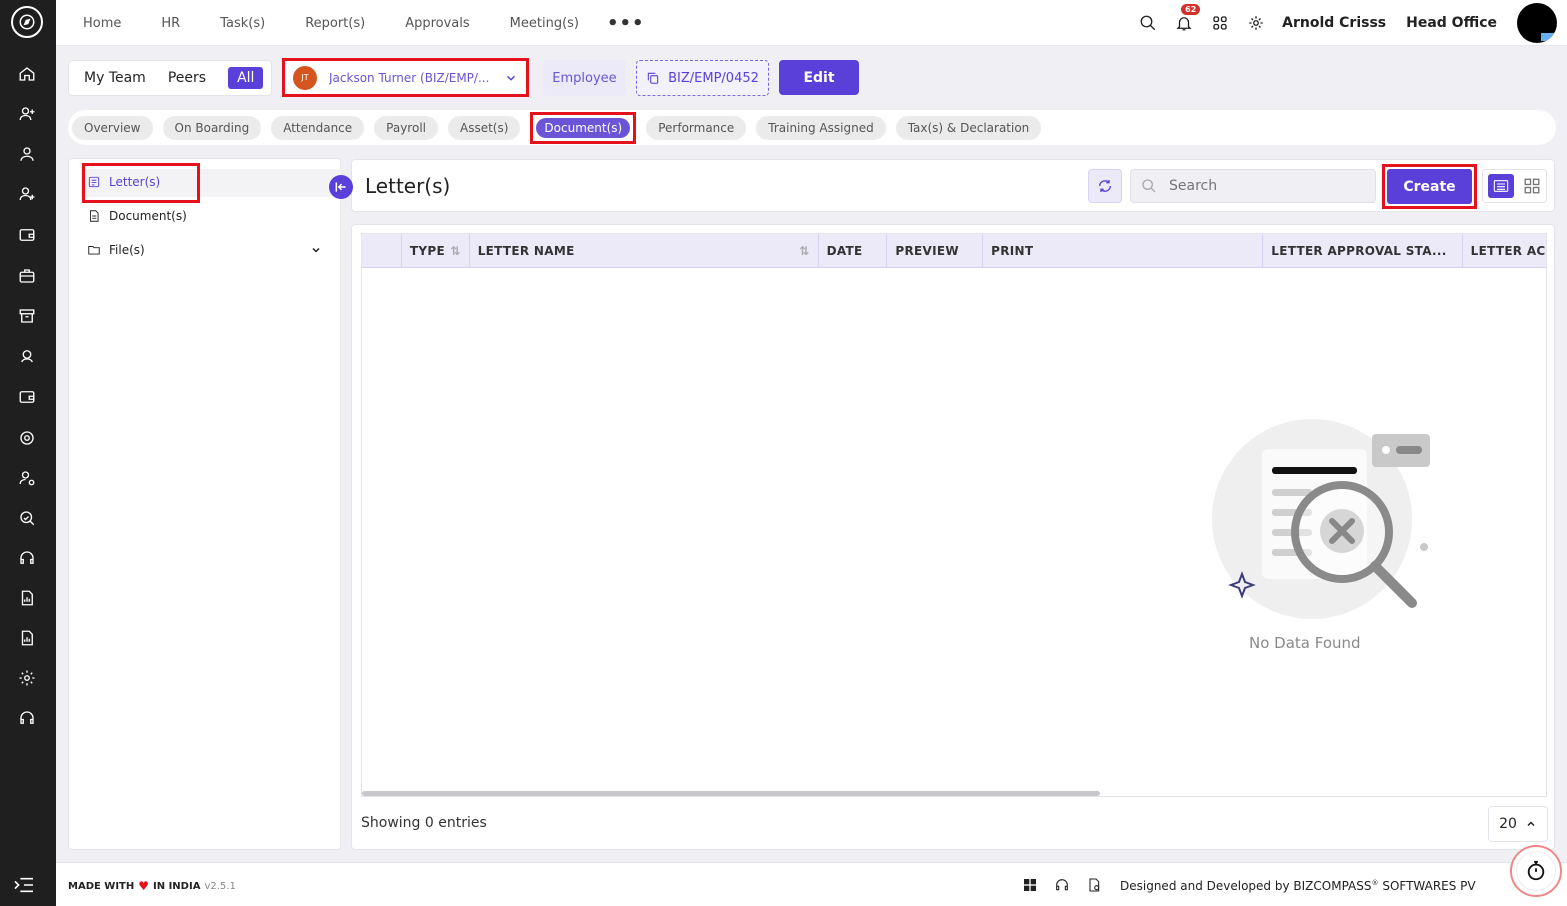  What do you see at coordinates (408, 186) in the screenshot?
I see `page-title: Letter(s)` at bounding box center [408, 186].